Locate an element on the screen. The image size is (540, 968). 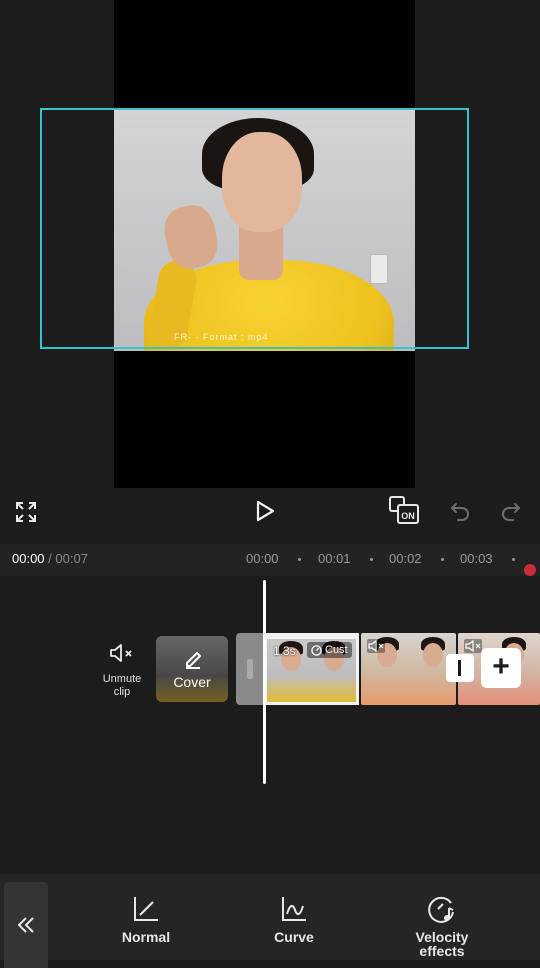
compare-on-icon: ON is located at coordinates (404, 510).